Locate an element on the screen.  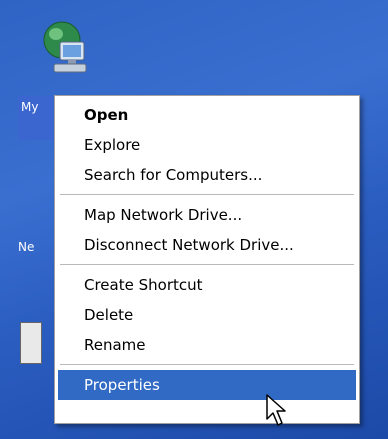
menu-item-properties: Properties is located at coordinates (207, 385).